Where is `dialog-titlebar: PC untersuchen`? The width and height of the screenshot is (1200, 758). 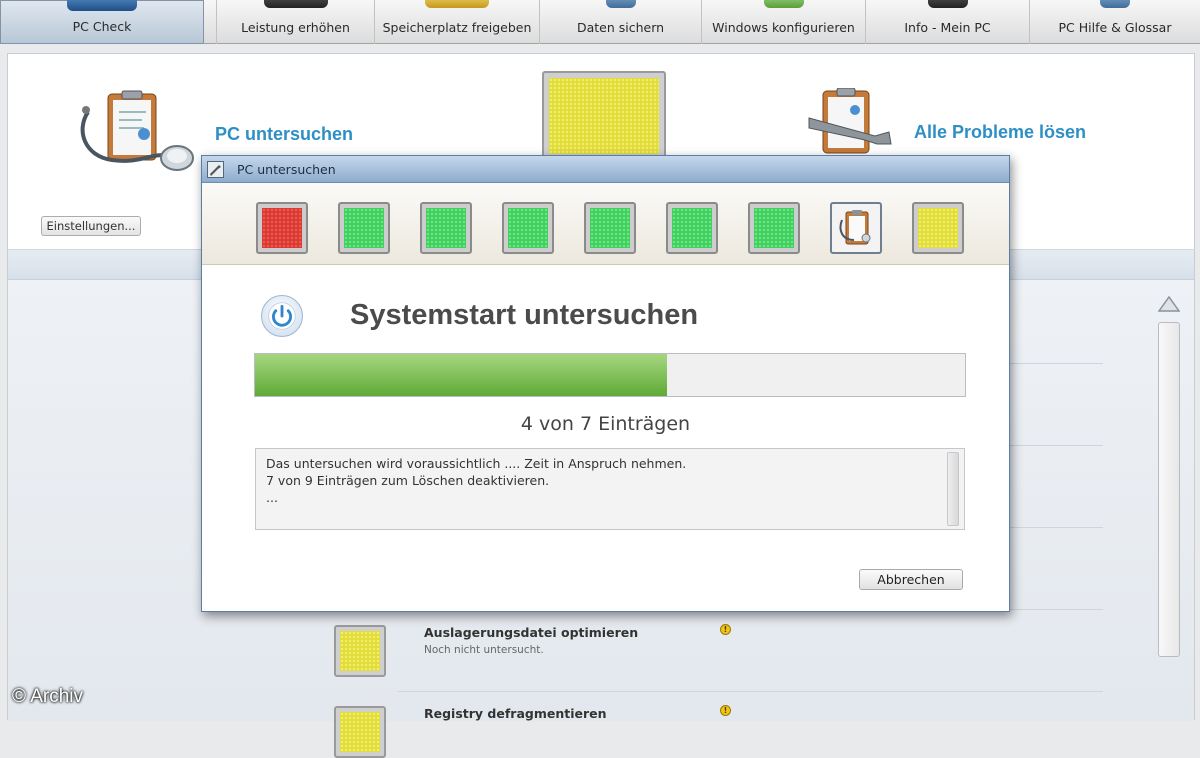
dialog-titlebar: PC untersuchen is located at coordinates (605, 169).